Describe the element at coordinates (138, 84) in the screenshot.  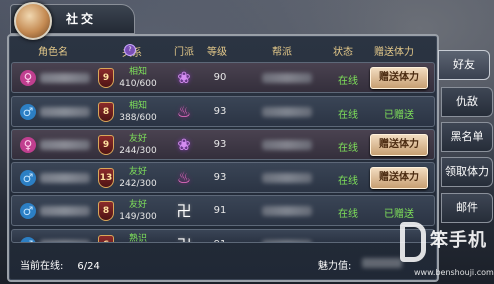
I see `relation-value: 410/600` at that location.